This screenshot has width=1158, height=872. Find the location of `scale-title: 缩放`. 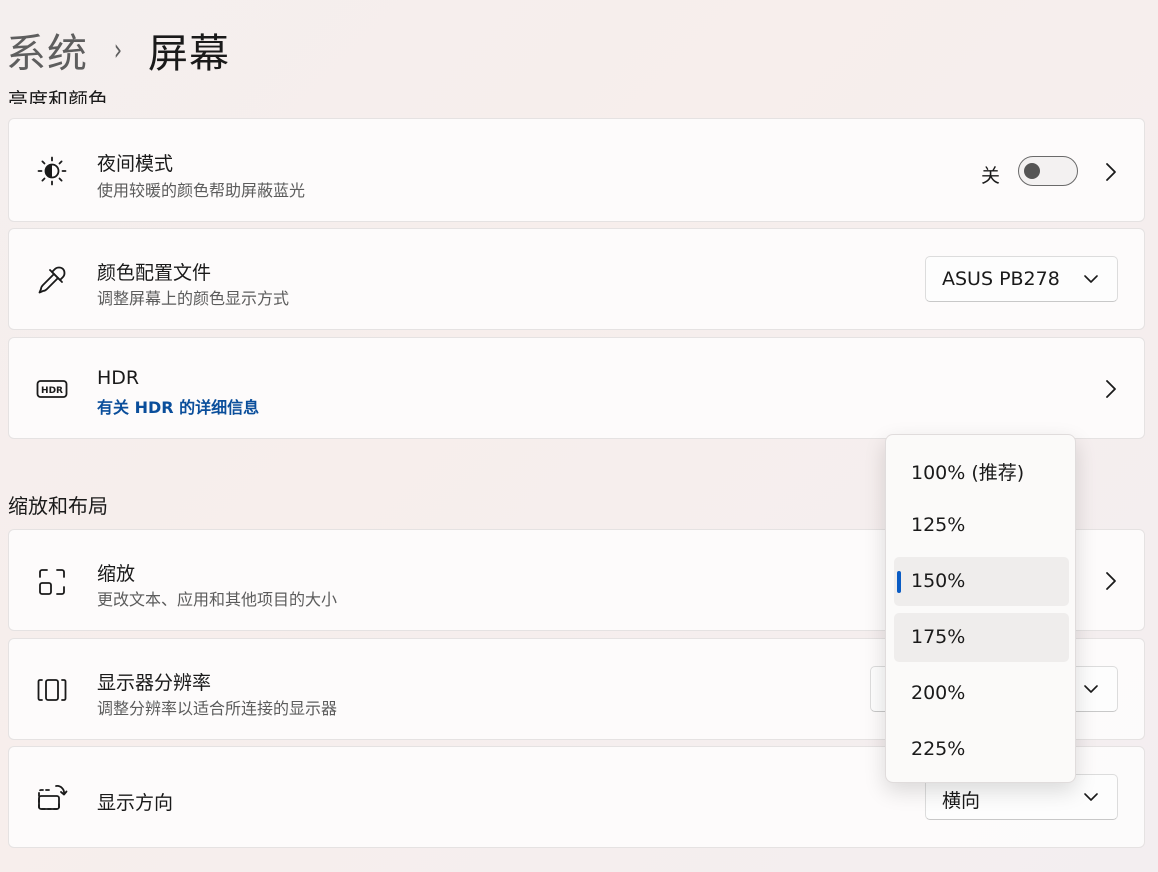

scale-title: 缩放 is located at coordinates (116, 574).